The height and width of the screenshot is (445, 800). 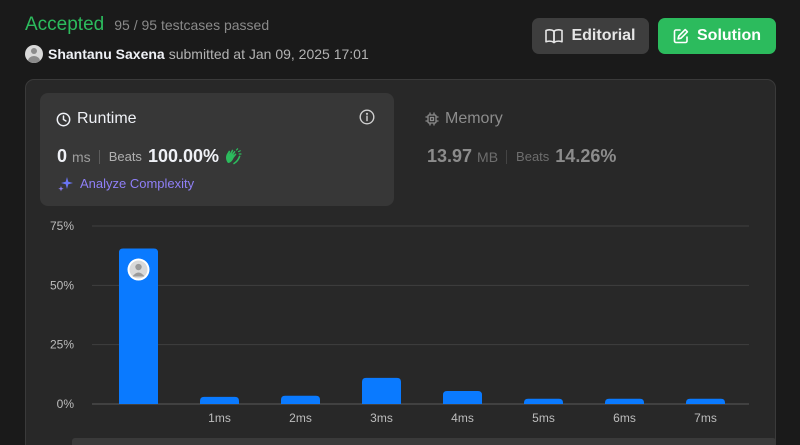 I want to click on x-tick-label: 1ms, so click(x=219, y=418).